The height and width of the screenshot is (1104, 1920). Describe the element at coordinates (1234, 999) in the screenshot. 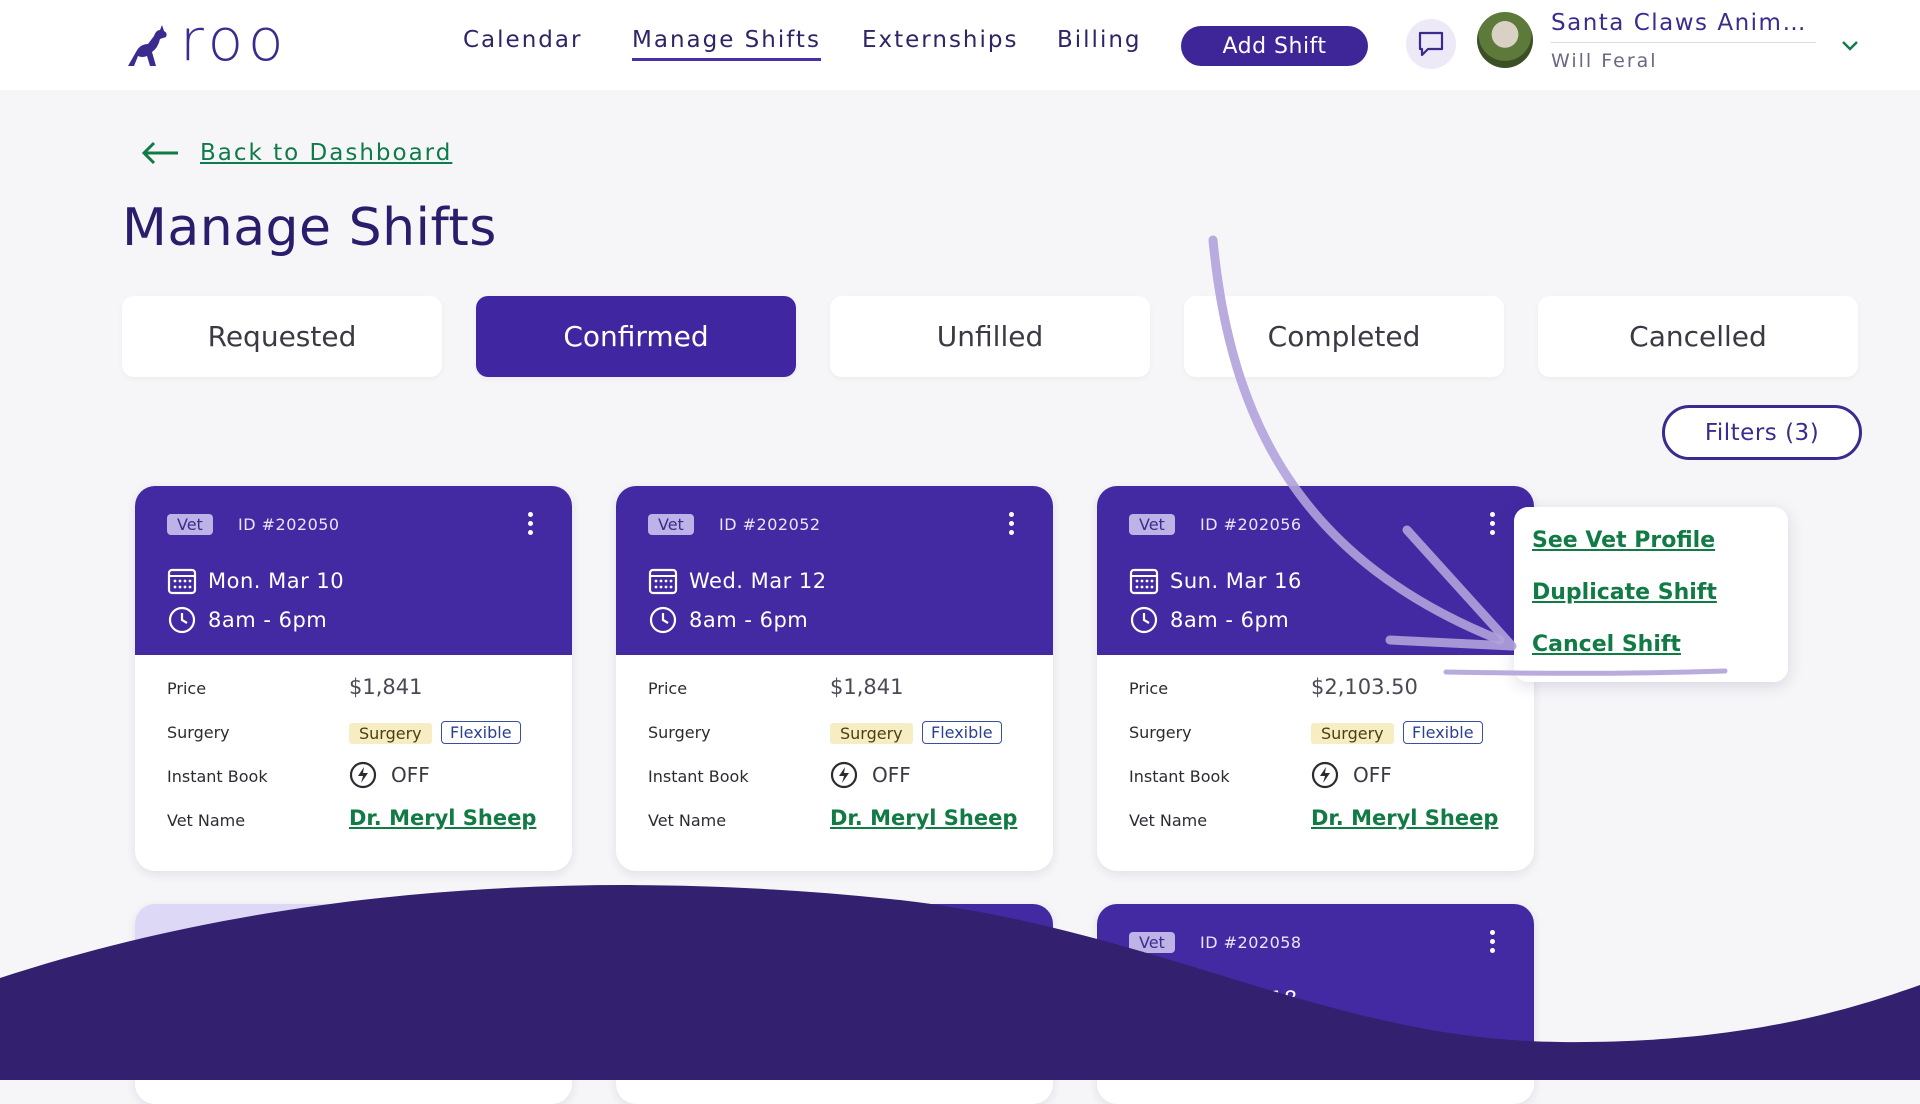

I see `shift-date: Tue. Mar 18` at that location.